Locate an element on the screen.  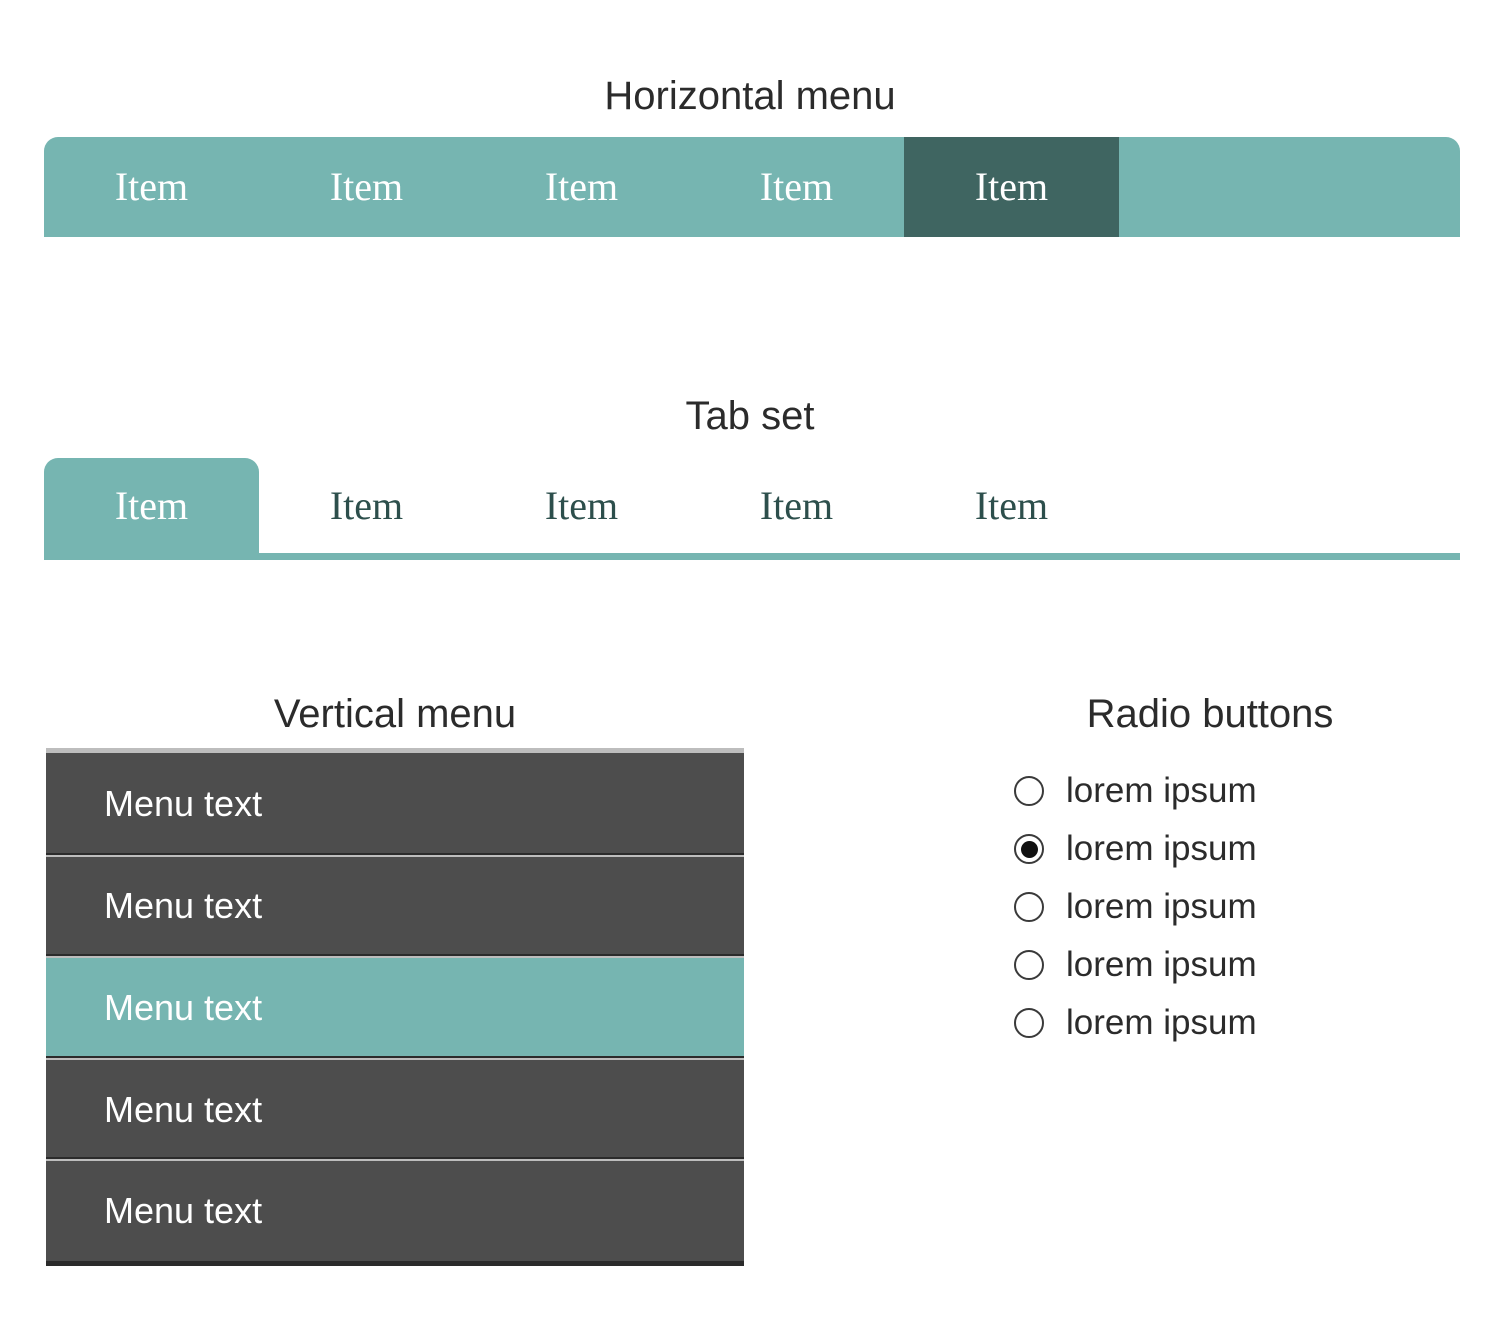
horizontal-menu-item-2-label: Item is located at coordinates (366, 186).